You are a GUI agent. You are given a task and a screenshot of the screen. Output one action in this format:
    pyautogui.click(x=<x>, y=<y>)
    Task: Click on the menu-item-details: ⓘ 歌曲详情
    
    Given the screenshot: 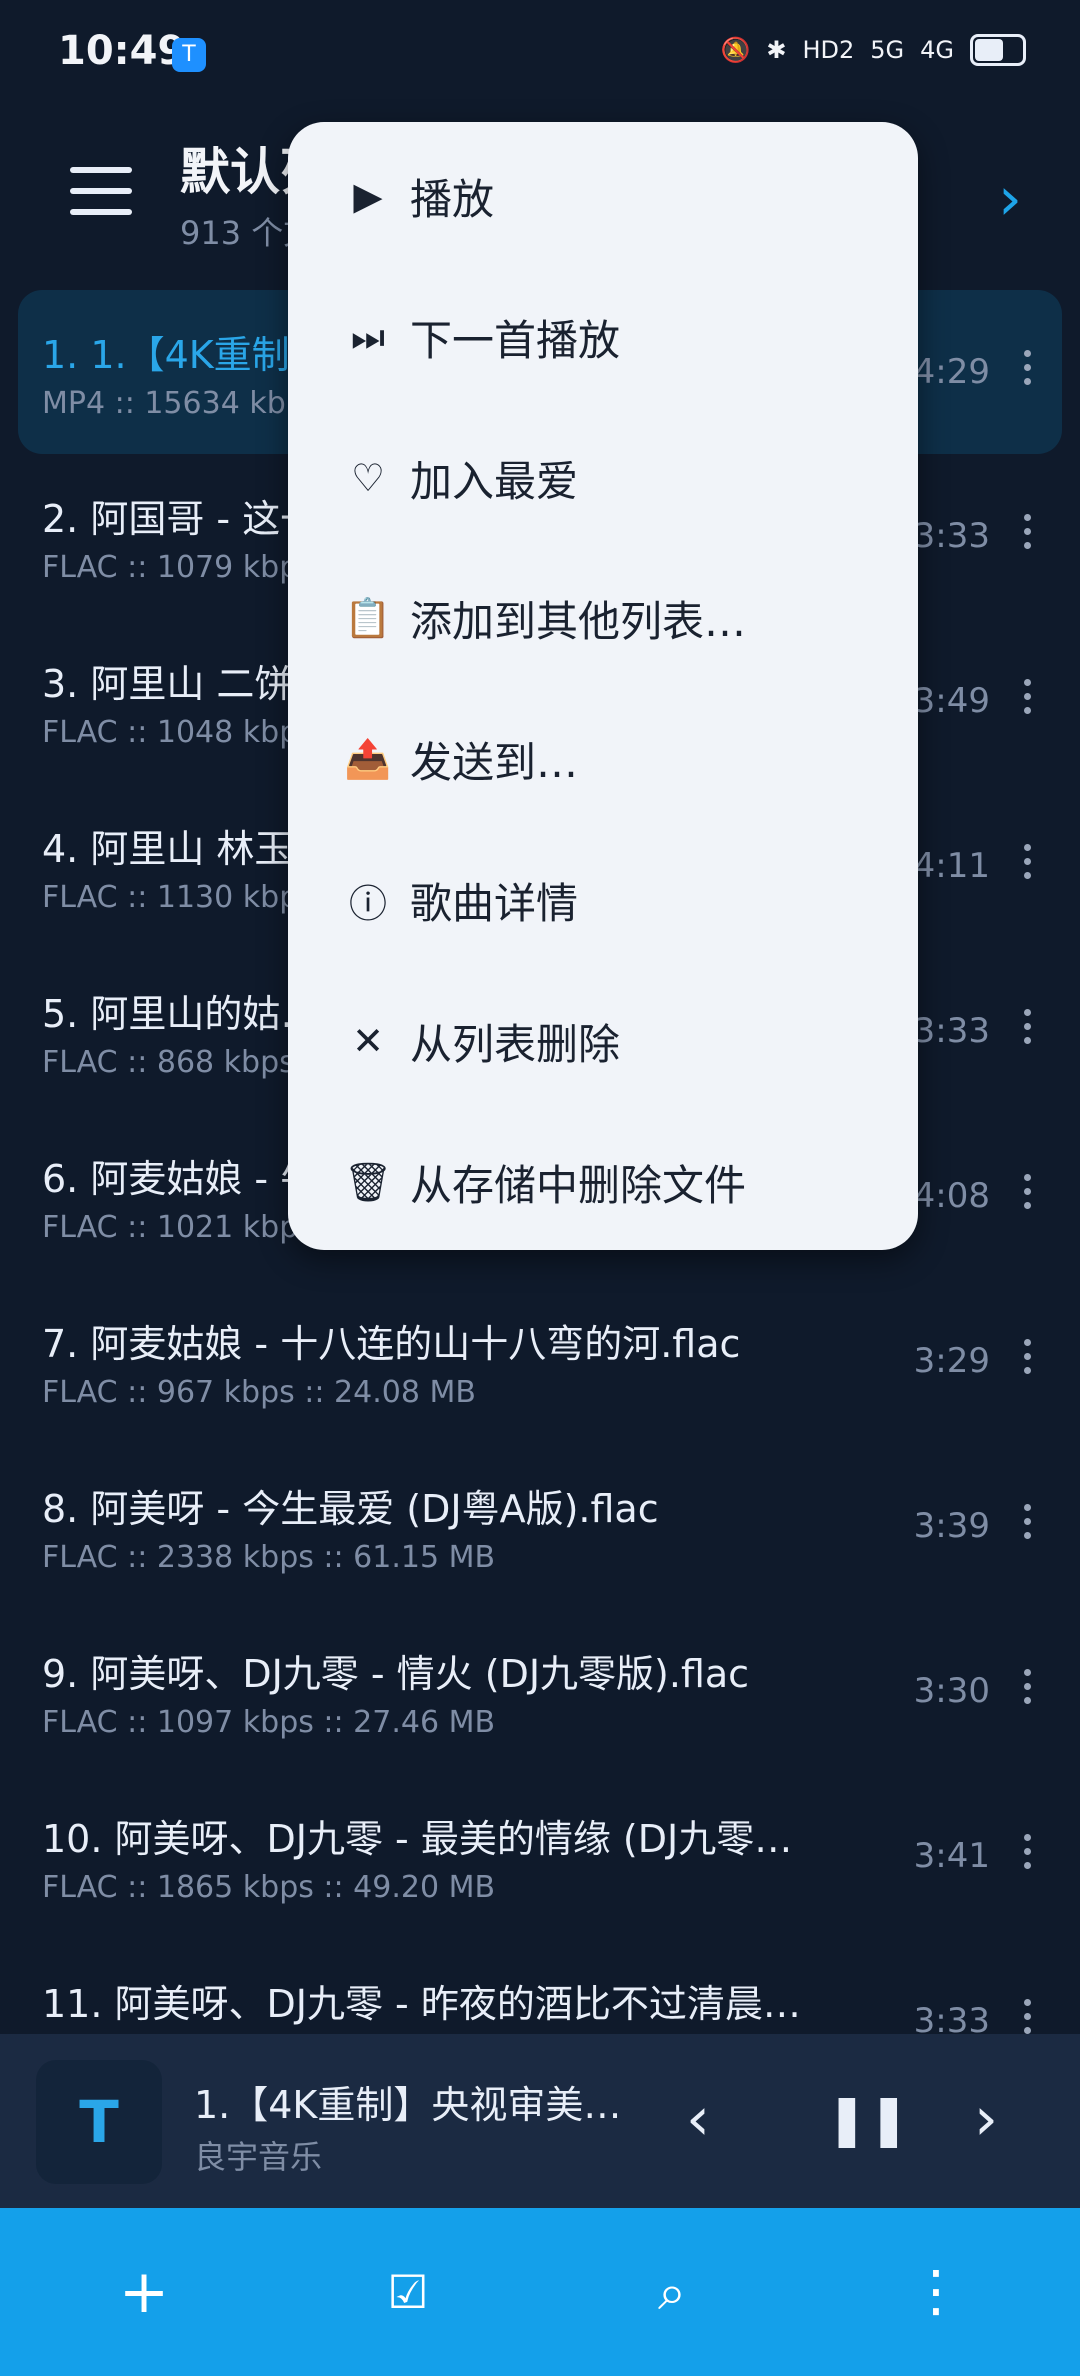 What is the action you would take?
    pyautogui.click(x=460, y=900)
    